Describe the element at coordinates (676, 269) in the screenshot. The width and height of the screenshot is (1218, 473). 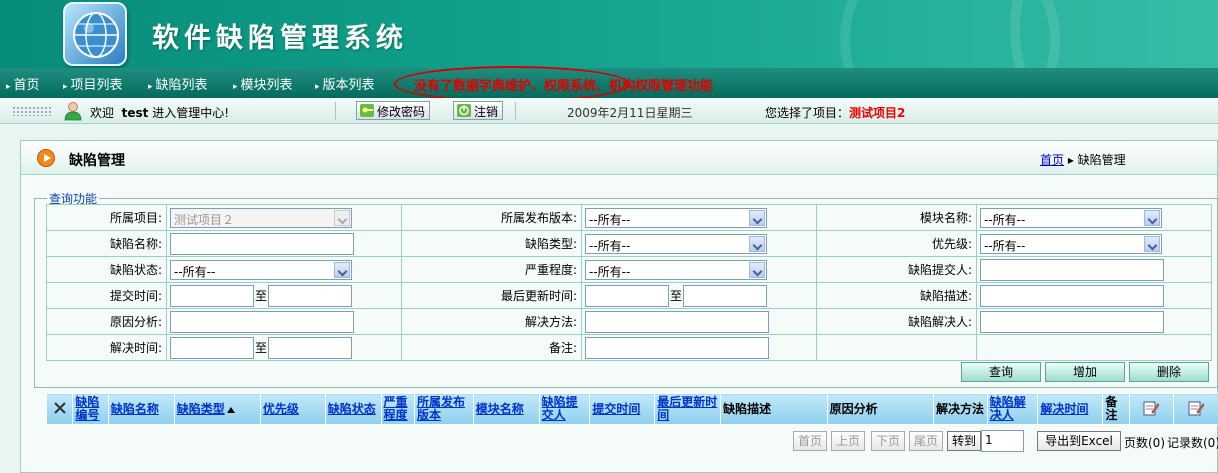
I see `severity-select: --所有--` at that location.